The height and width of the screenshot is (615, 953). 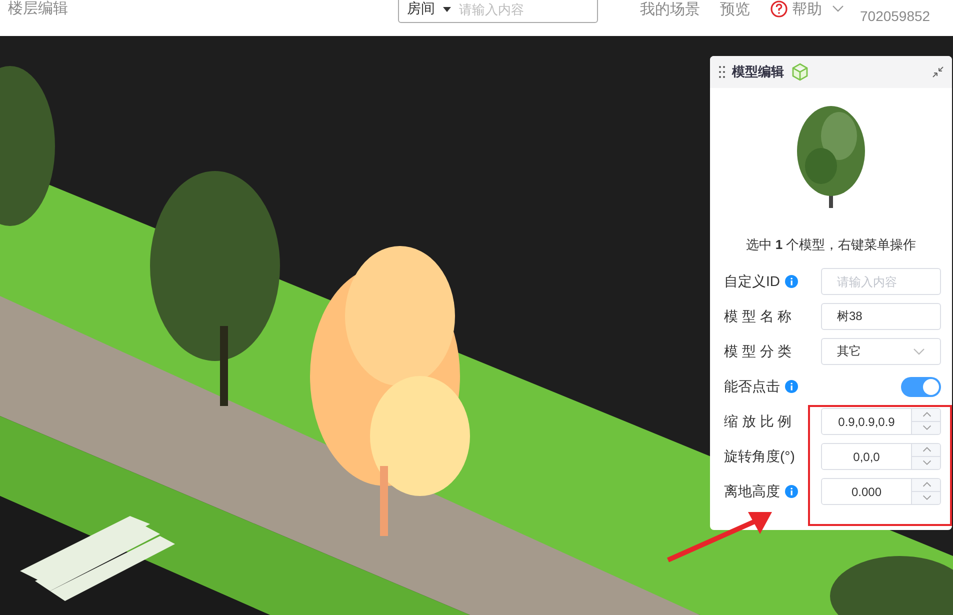 I want to click on category-select: 其它, so click(x=881, y=351).